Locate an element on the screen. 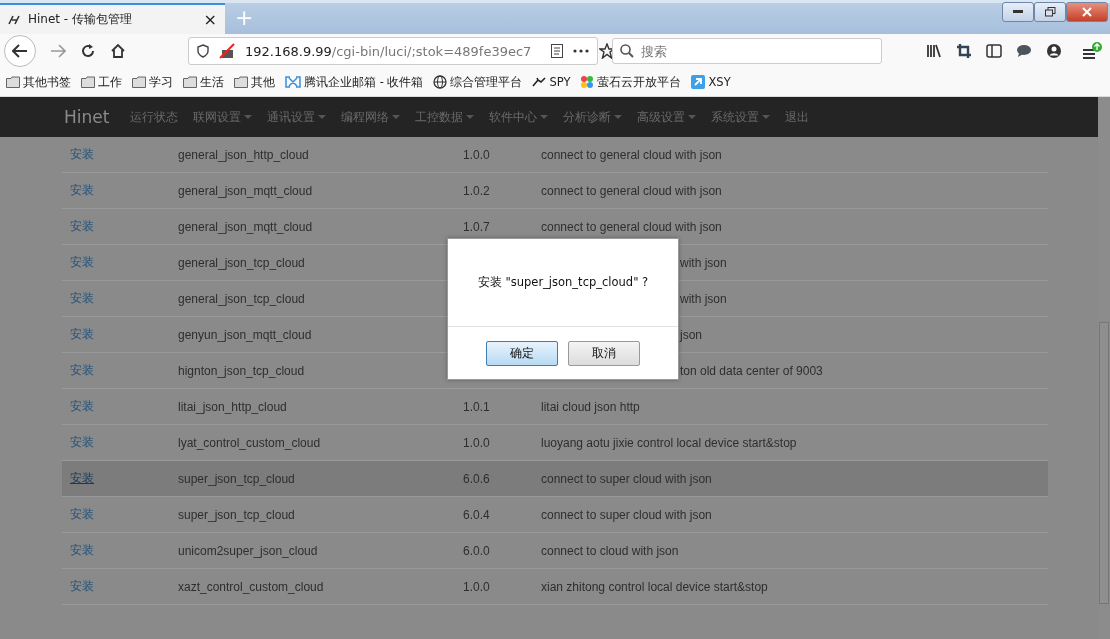 This screenshot has height=639, width=1110. description-text: ton old data center of 9003 is located at coordinates (751, 370).